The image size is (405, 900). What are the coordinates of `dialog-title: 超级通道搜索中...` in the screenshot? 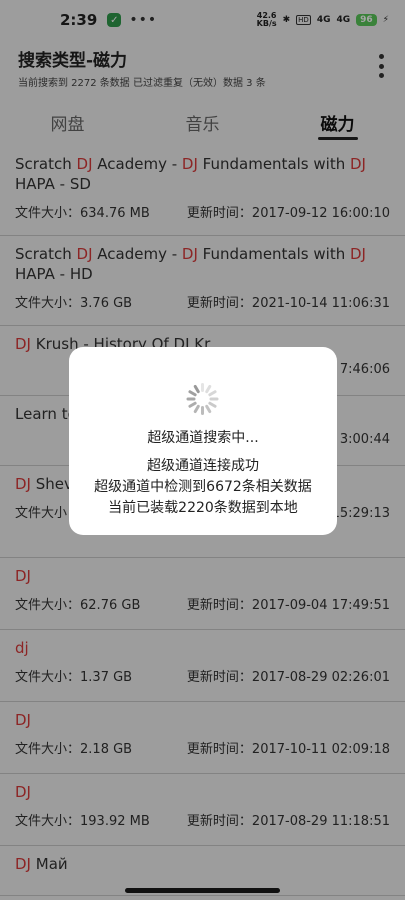 It's located at (203, 438).